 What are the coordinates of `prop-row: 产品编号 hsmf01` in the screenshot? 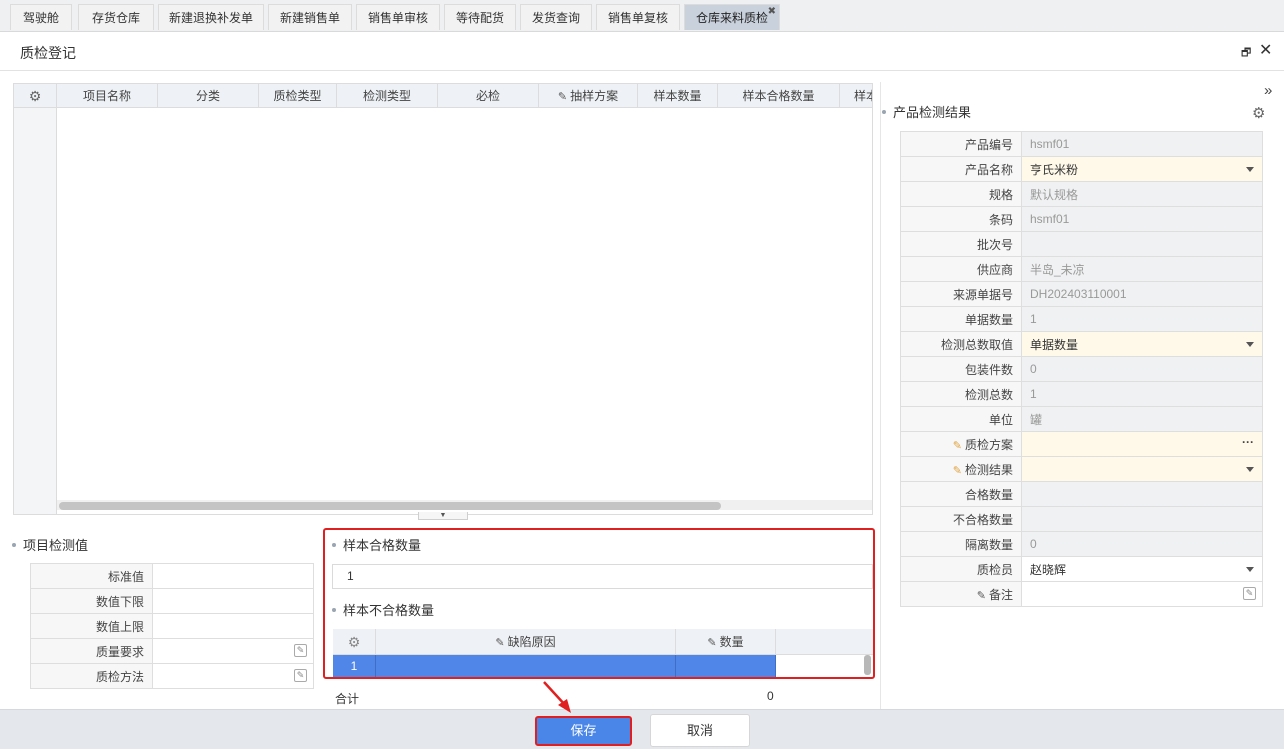 It's located at (1081, 144).